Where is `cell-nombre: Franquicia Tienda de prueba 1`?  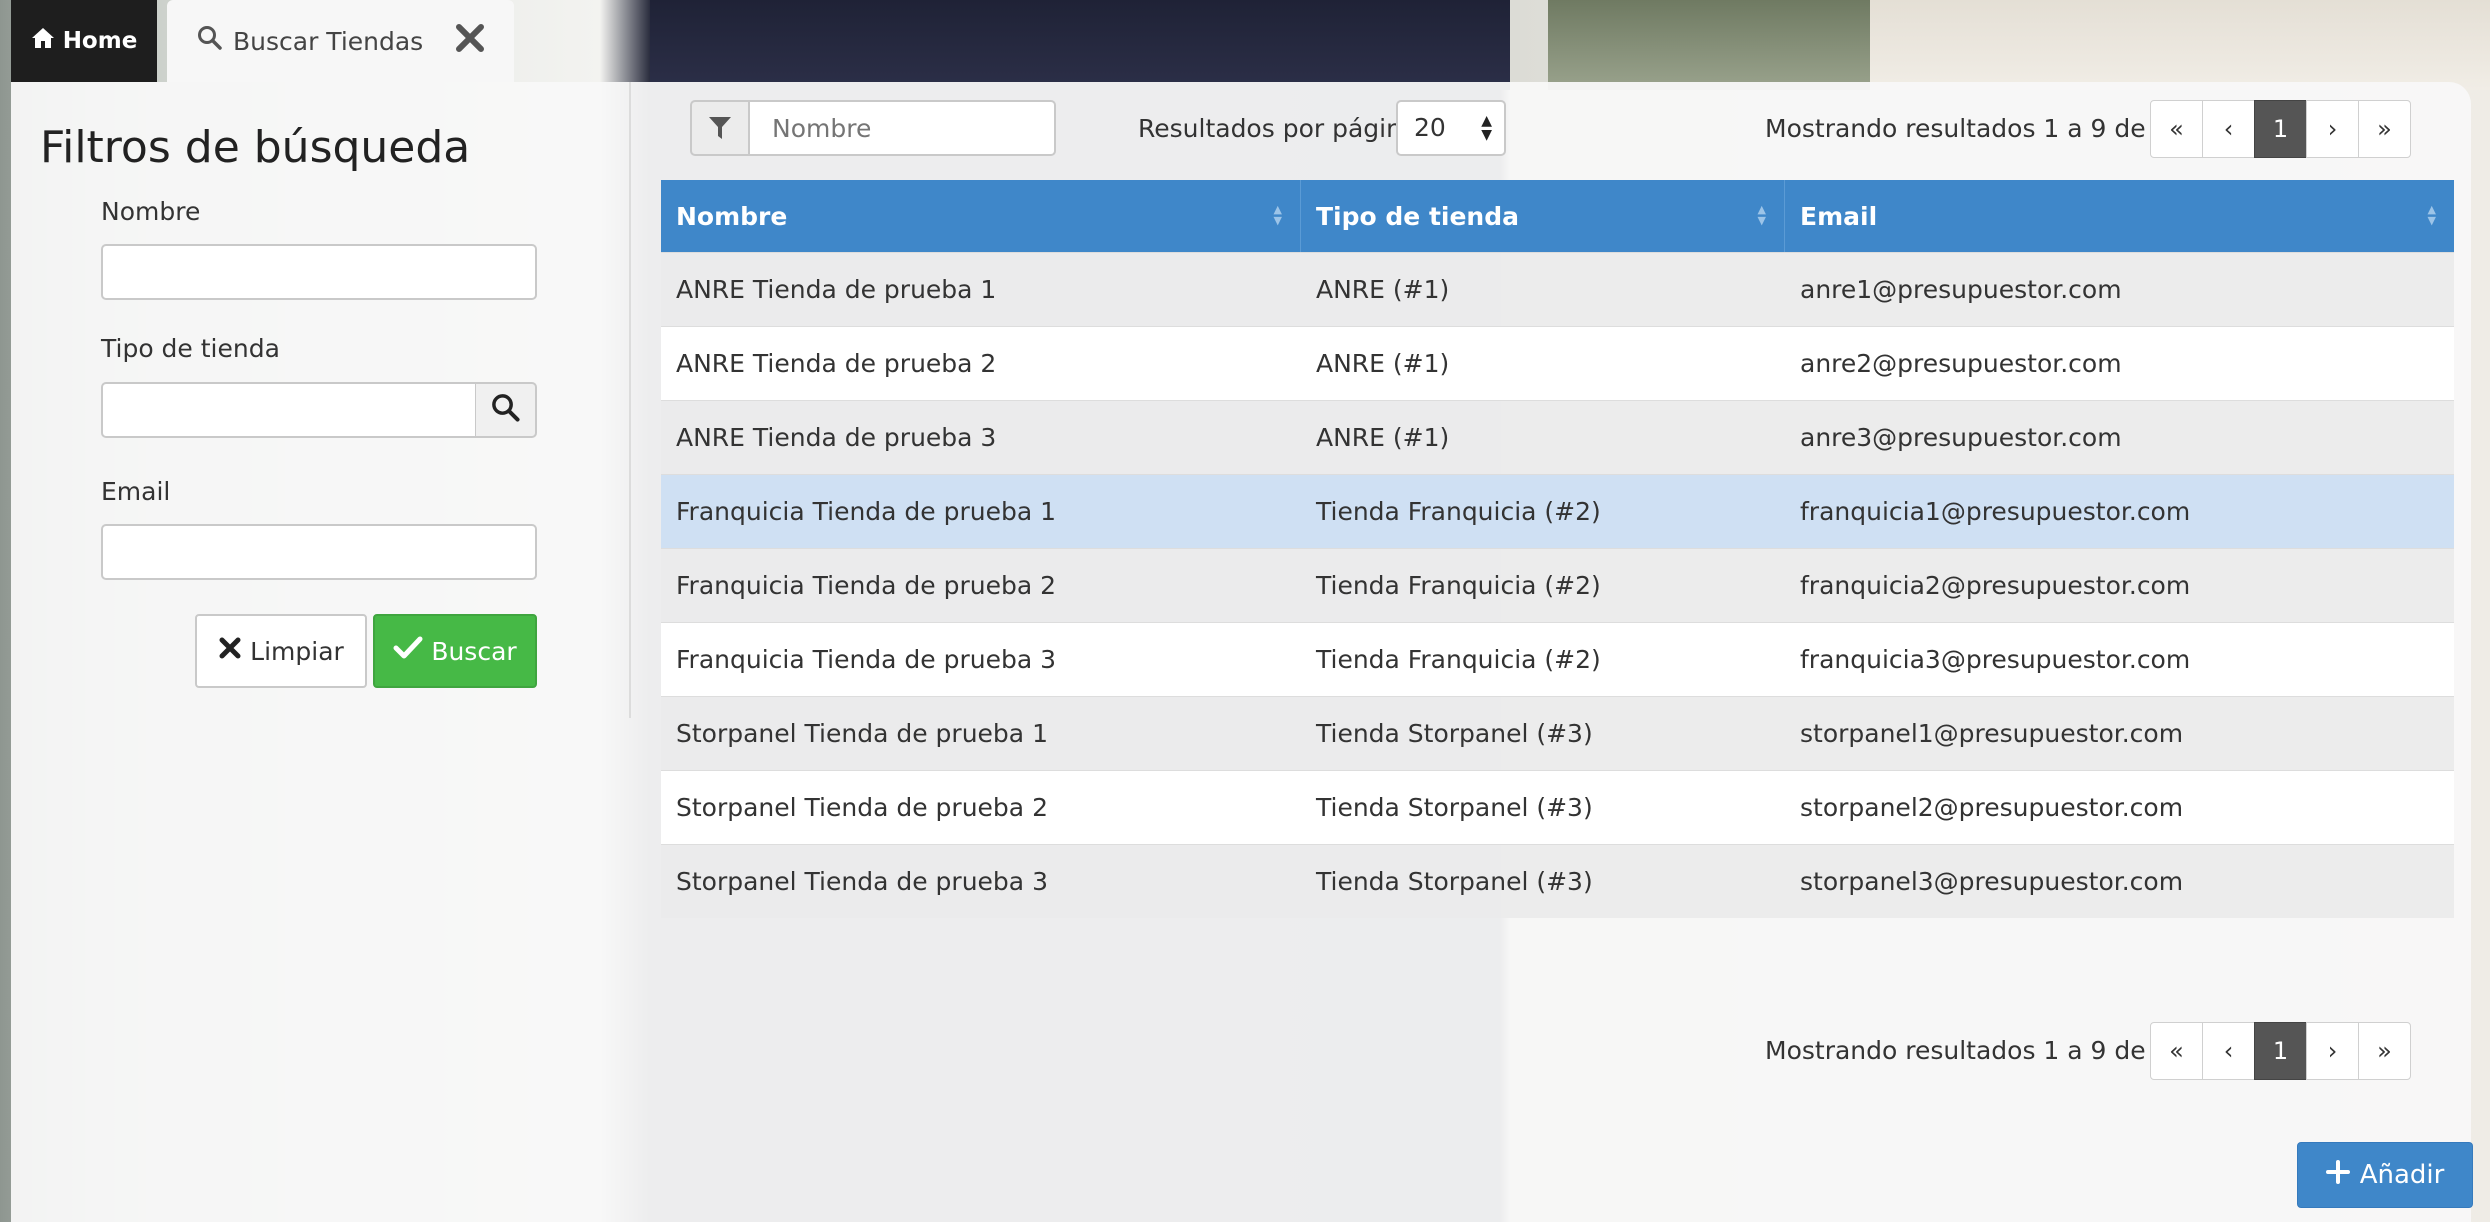 cell-nombre: Franquicia Tienda de prueba 1 is located at coordinates (866, 511).